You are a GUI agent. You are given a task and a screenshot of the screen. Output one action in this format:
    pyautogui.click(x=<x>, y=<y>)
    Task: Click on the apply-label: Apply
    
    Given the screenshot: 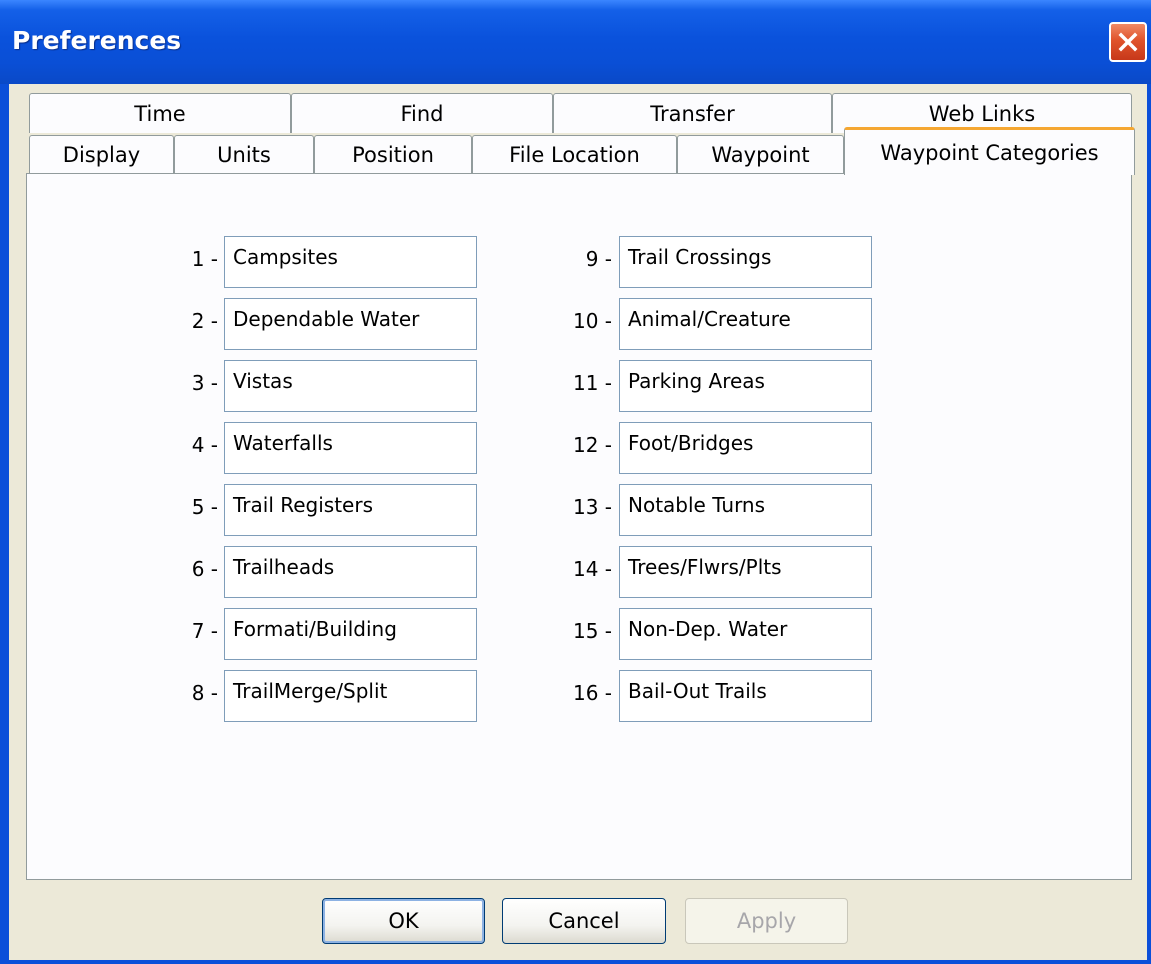 What is the action you would take?
    pyautogui.click(x=766, y=921)
    